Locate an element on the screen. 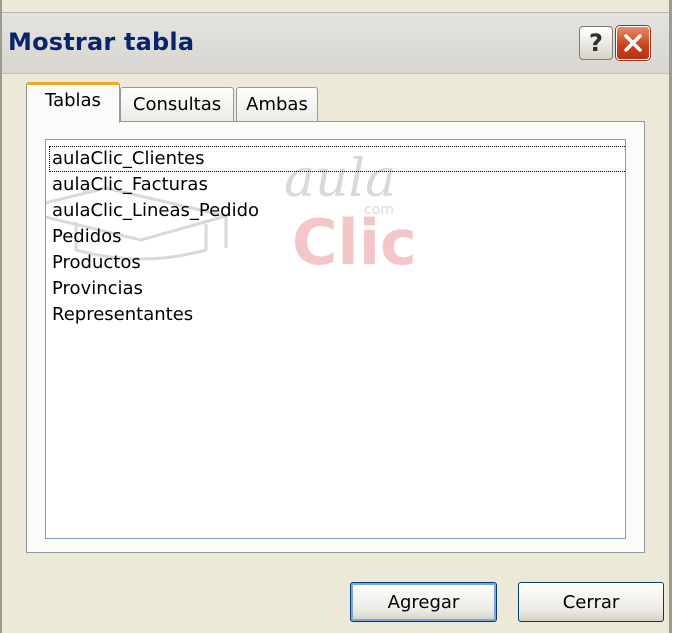  tab-ambas: Ambas is located at coordinates (277, 104).